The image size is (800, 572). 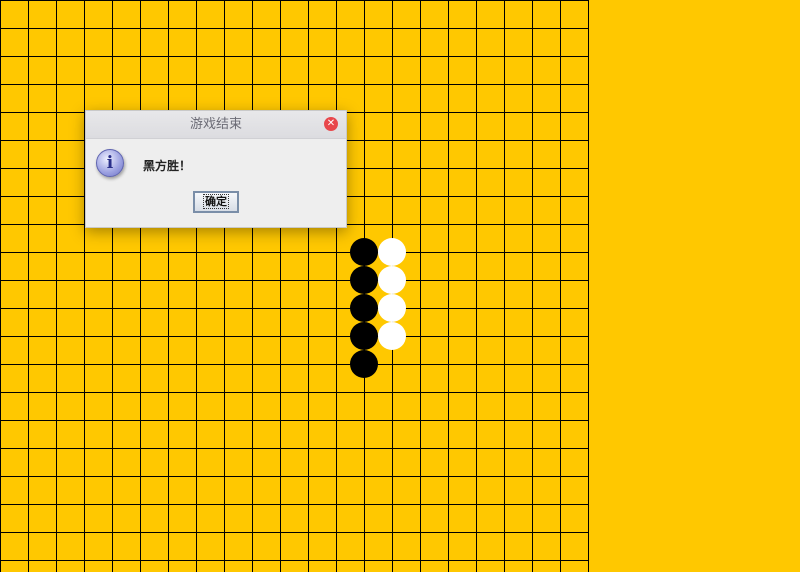 I want to click on game-over-dialog: 游戏结束 ✕ i 黑方胜！ 确定, so click(x=216, y=169).